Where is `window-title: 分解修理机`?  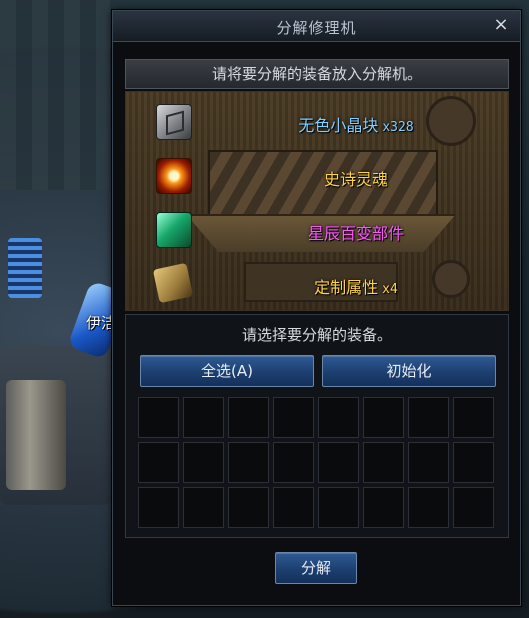 window-title: 分解修理机 is located at coordinates (316, 28).